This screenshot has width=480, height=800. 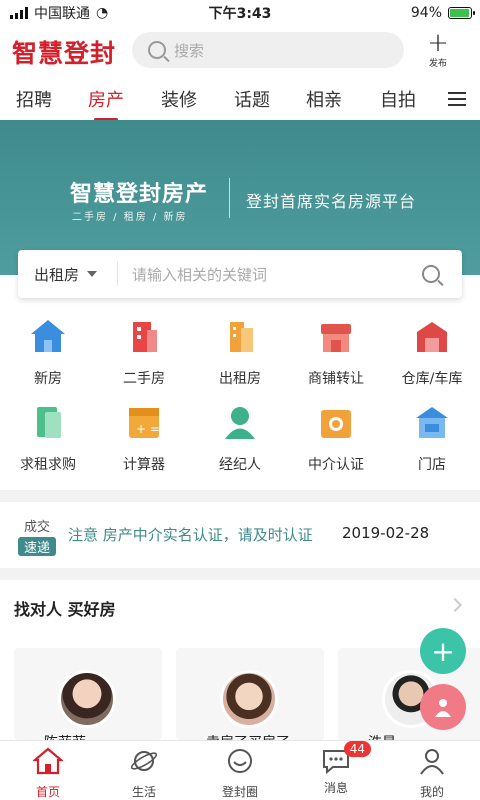 What do you see at coordinates (437, 64) in the screenshot?
I see `publish-label: 发布` at bounding box center [437, 64].